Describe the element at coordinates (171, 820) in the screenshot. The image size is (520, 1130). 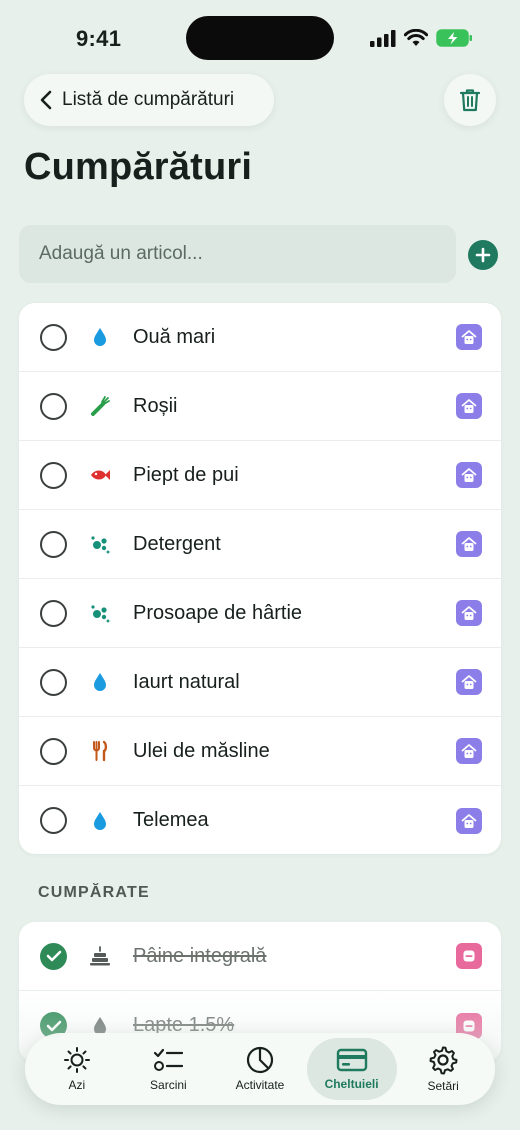
I see `item-label: Telemea` at that location.